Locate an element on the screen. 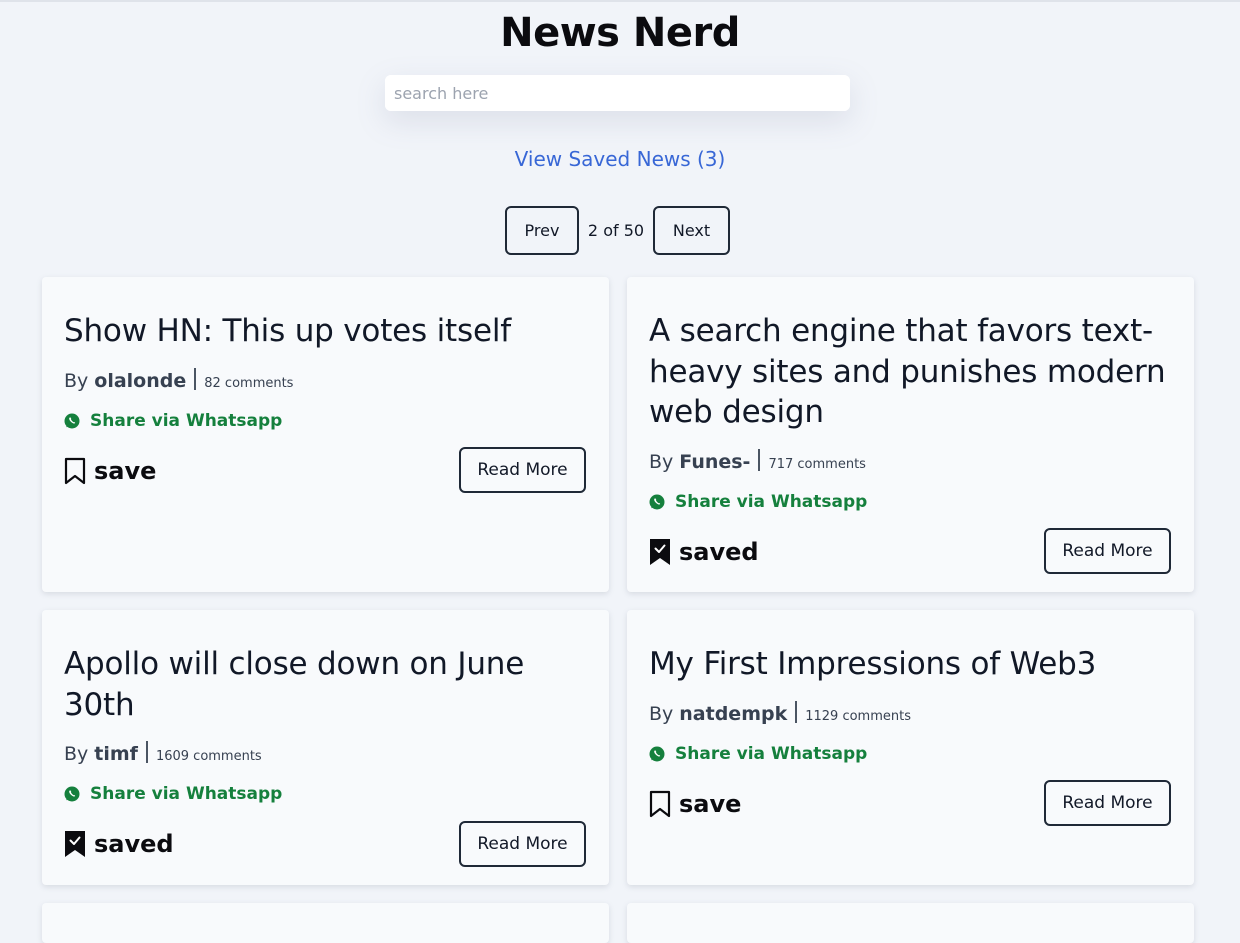 This screenshot has height=943, width=1240. news-author: timf is located at coordinates (116, 754).